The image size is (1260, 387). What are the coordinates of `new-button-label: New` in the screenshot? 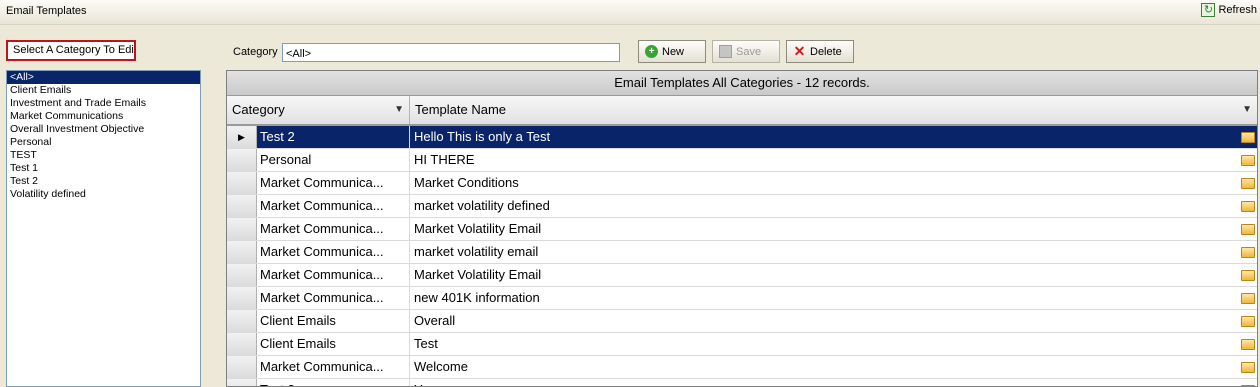 It's located at (673, 51).